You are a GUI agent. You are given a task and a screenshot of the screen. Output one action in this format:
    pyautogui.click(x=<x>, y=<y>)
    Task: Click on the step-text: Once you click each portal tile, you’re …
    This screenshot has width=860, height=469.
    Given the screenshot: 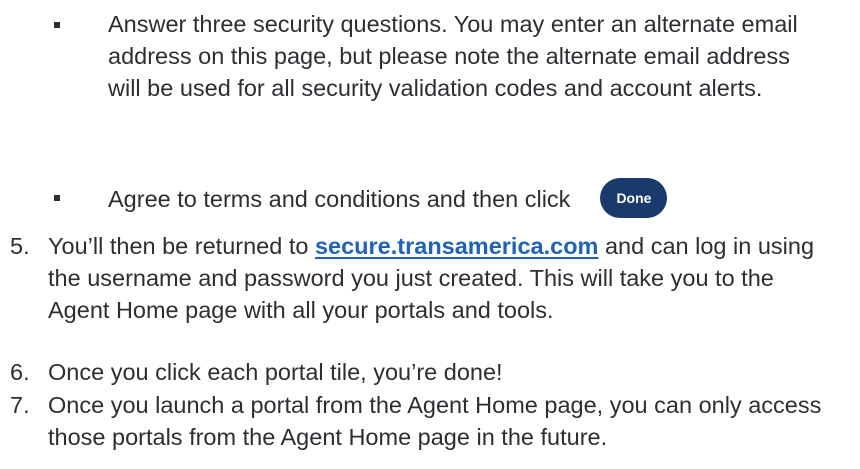 What is the action you would take?
    pyautogui.click(x=275, y=372)
    